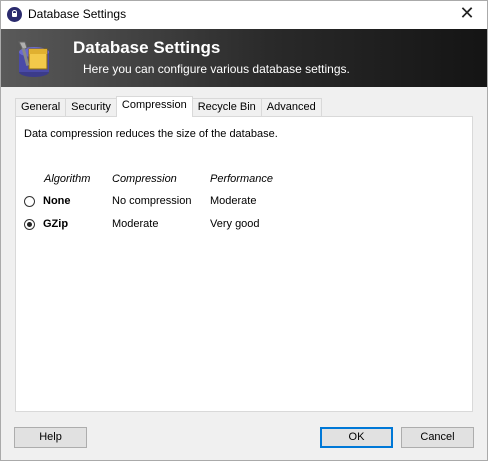  Describe the element at coordinates (356, 437) in the screenshot. I see `ok-button: OK` at that location.